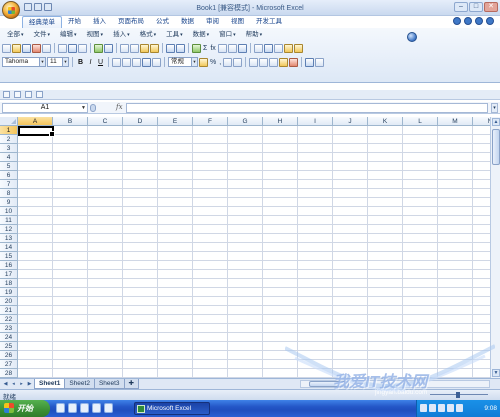 This screenshot has width=500, height=417. What do you see at coordinates (254, 62) in the screenshot?
I see `decrease-indent-icon` at bounding box center [254, 62].